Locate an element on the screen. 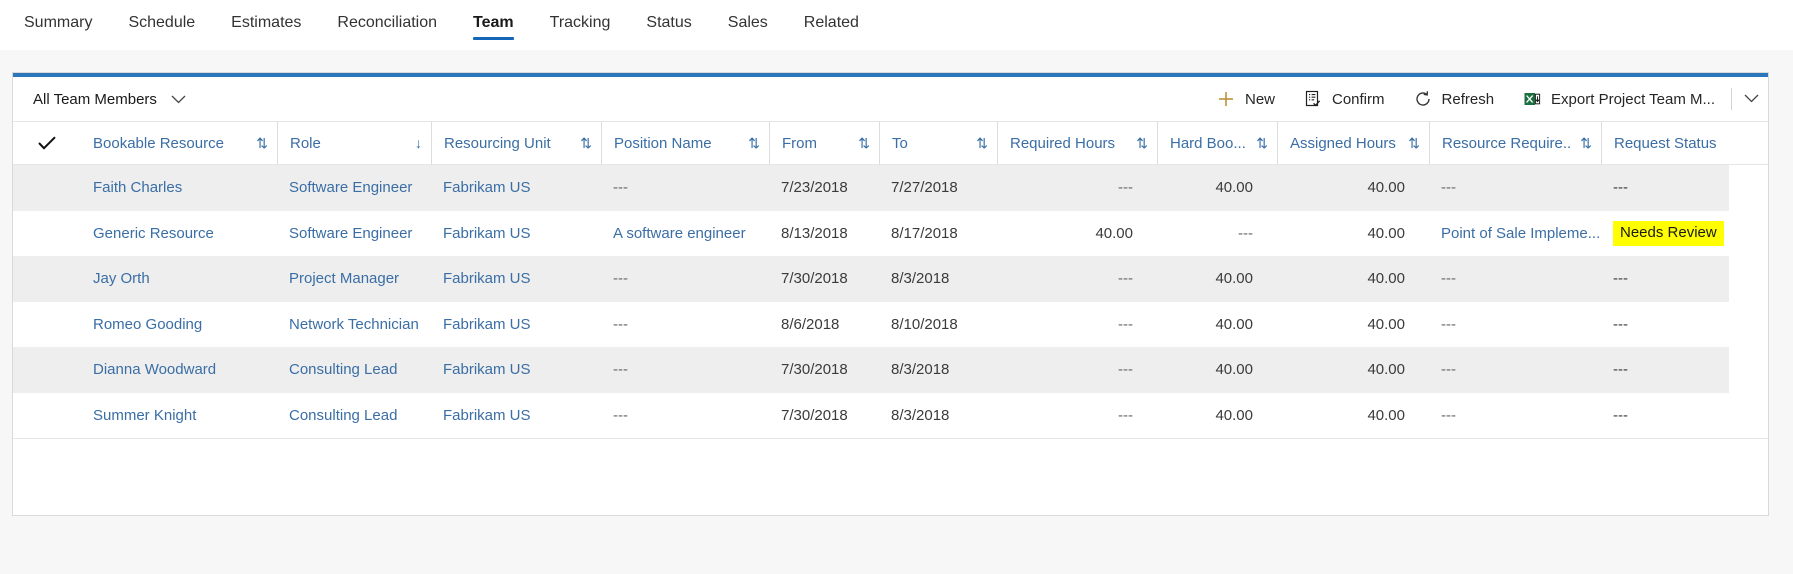  column-header-to: To ⇅ is located at coordinates (938, 143).